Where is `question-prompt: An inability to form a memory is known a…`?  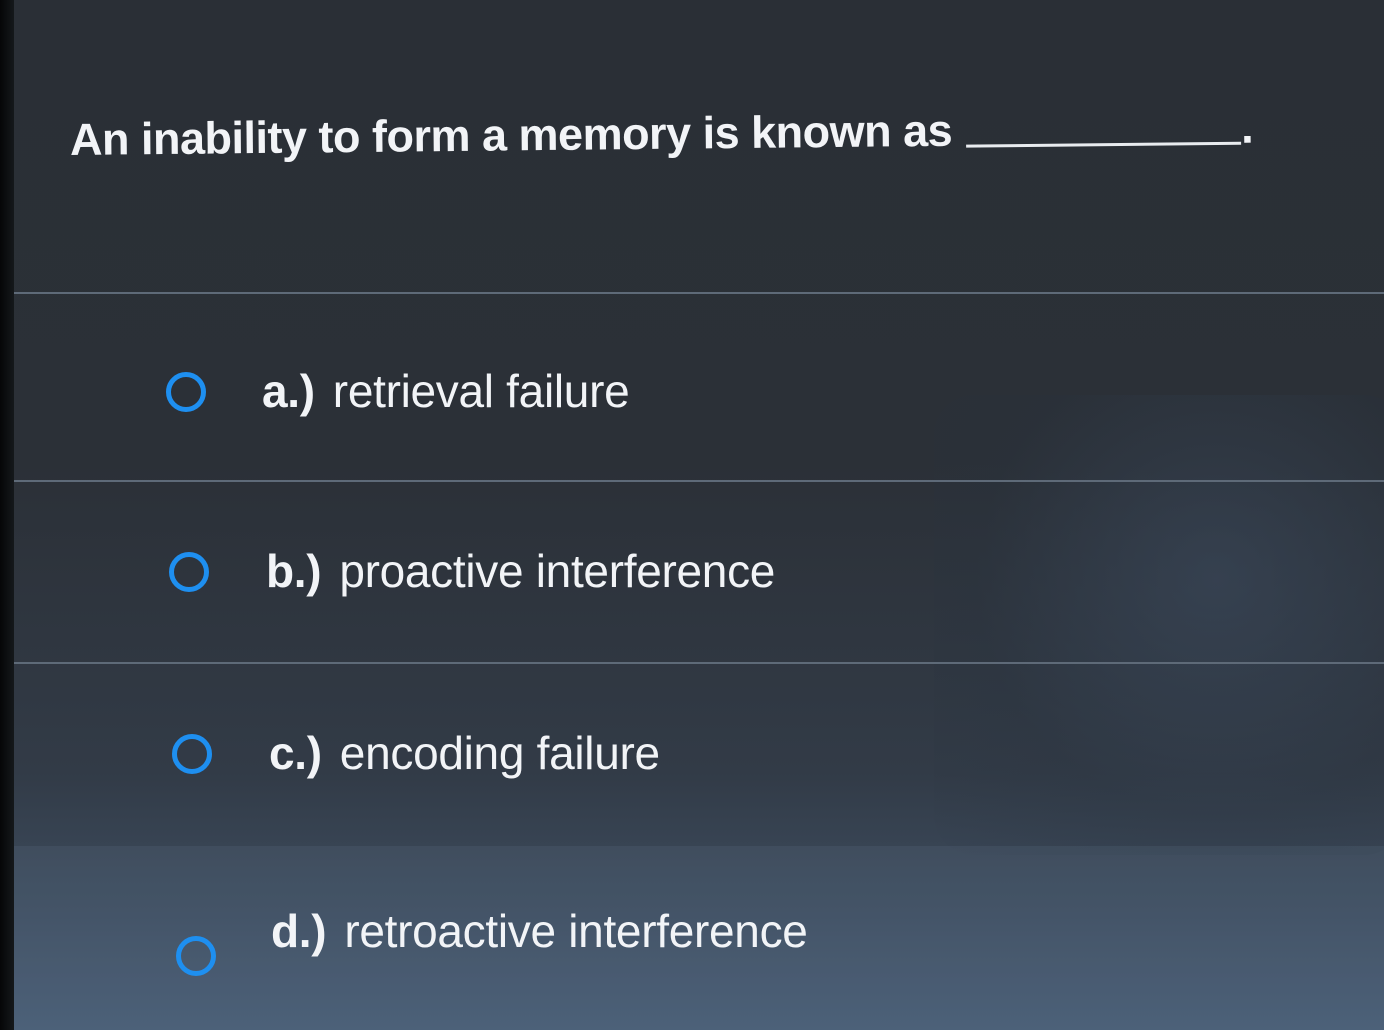
question-prompt: An inability to form a memory is known a… is located at coordinates (715, 133).